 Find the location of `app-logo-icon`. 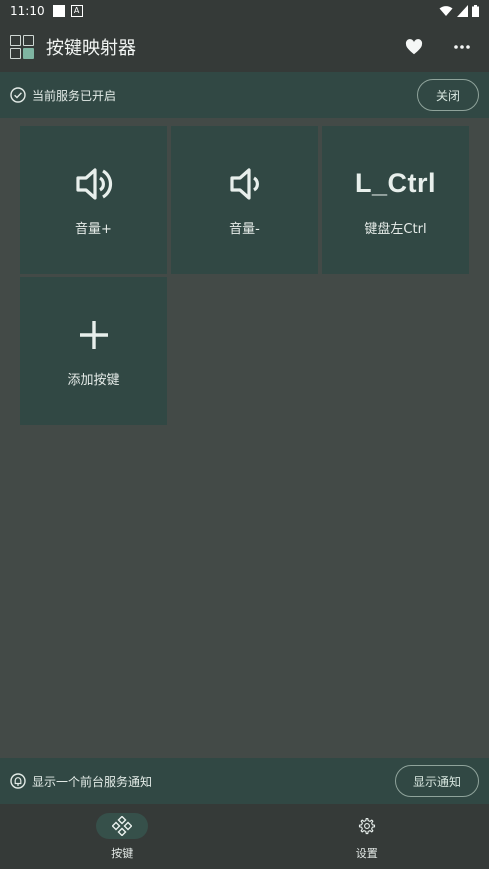

app-logo-icon is located at coordinates (22, 47).